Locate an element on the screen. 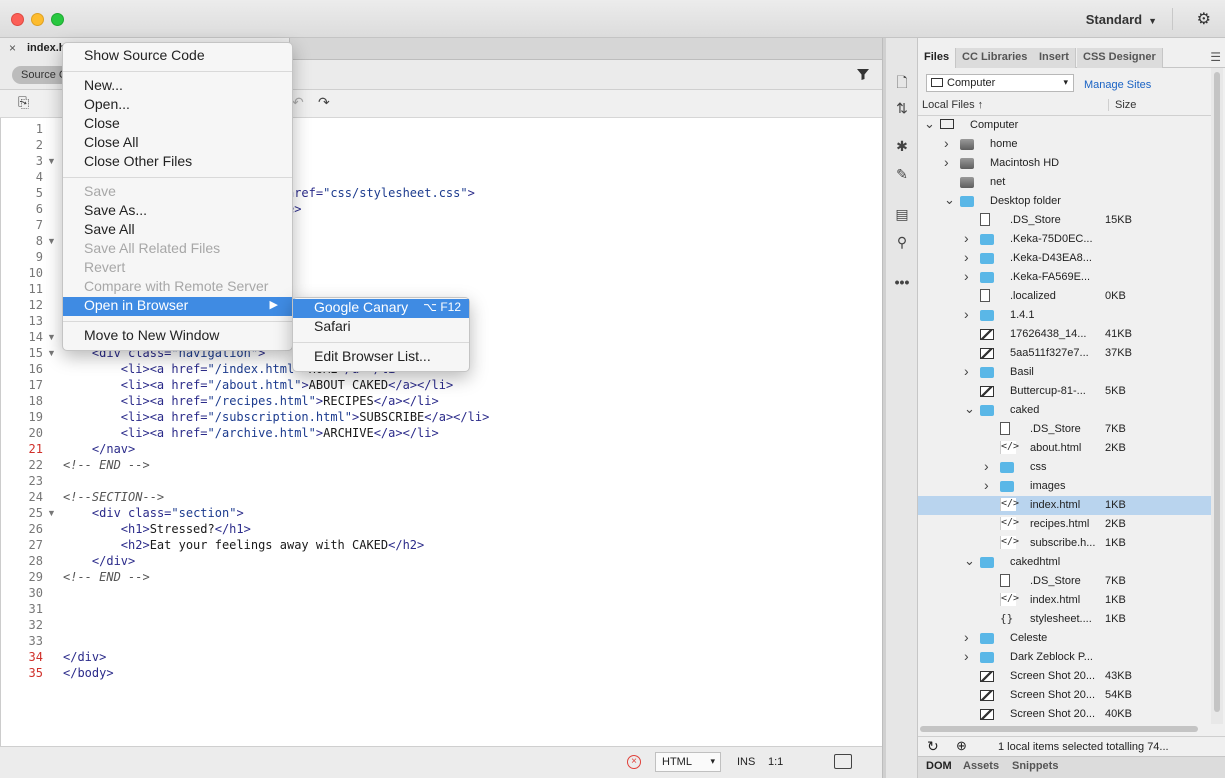  file-tree-row: .DS_Store 15KB is located at coordinates (1064, 220).